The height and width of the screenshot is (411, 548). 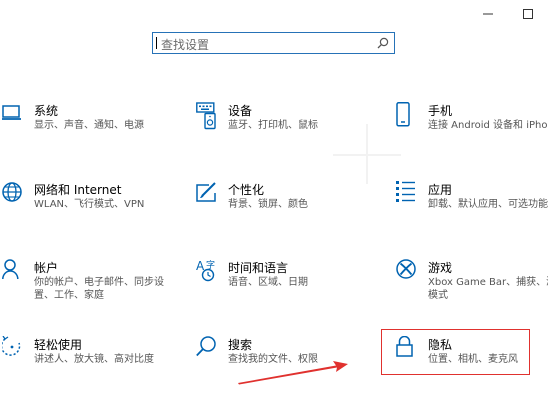 I want to click on minimize-icon, so click(x=488, y=14).